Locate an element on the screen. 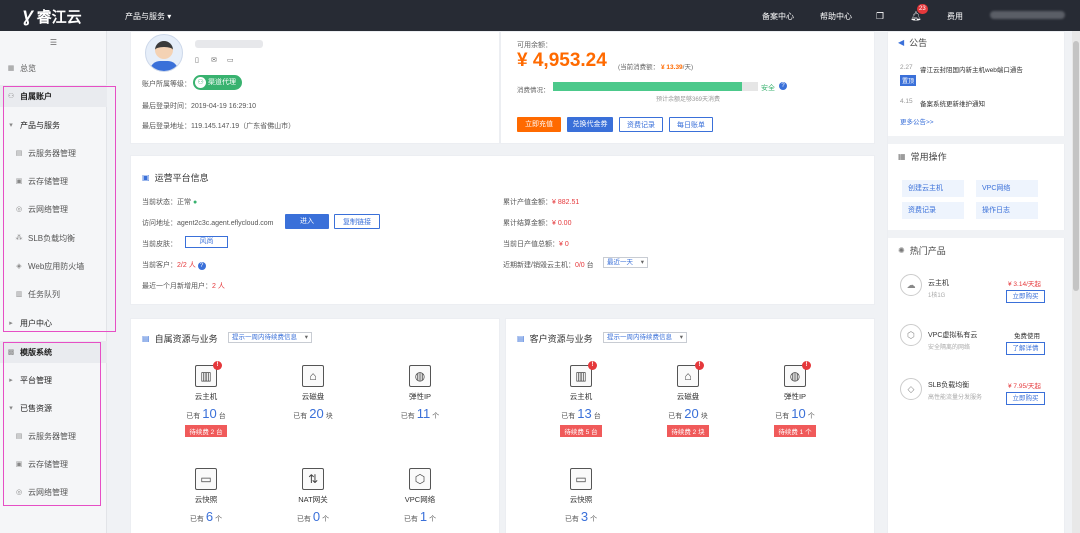 This screenshot has width=1080, height=533. resource-count: 已有 3 个 is located at coordinates (581, 516).